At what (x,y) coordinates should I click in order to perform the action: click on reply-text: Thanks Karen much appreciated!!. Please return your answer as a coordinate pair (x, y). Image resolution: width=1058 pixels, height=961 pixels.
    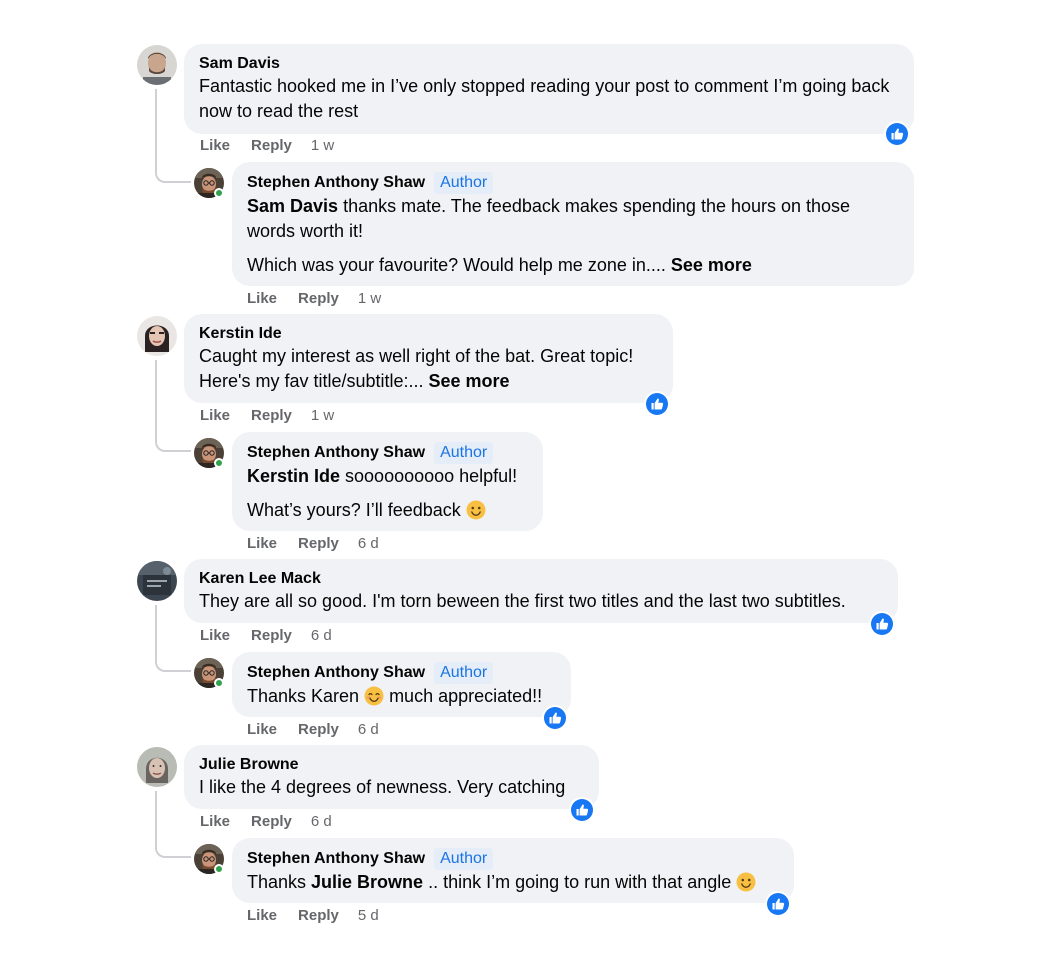
    Looking at the image, I should click on (402, 696).